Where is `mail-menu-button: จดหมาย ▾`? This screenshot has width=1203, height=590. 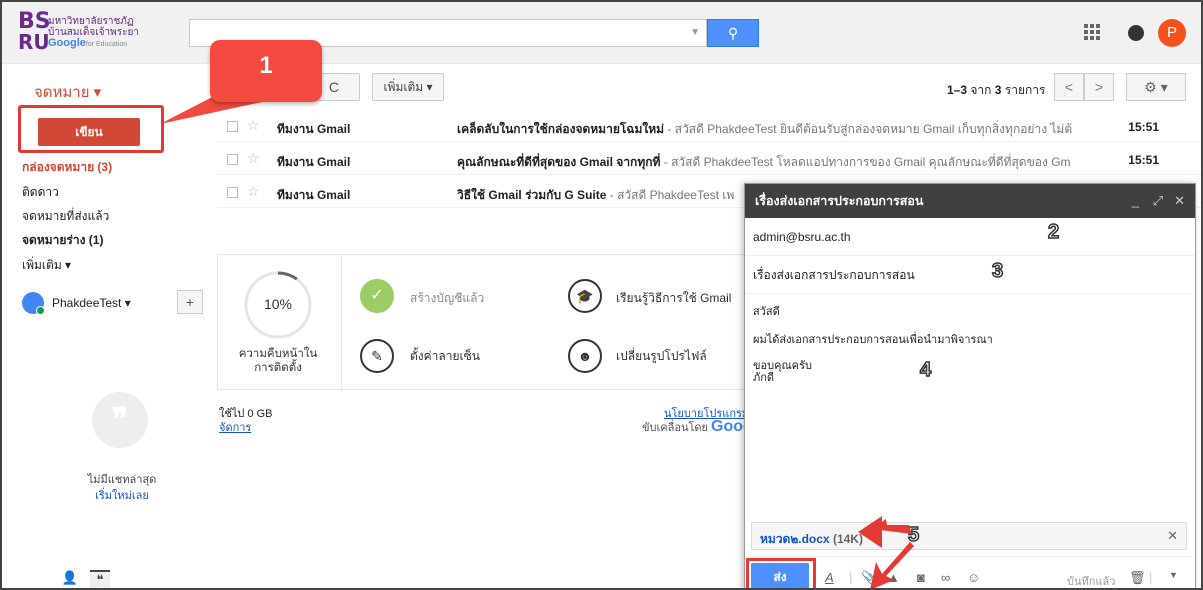 mail-menu-button: จดหมาย ▾ is located at coordinates (67, 92).